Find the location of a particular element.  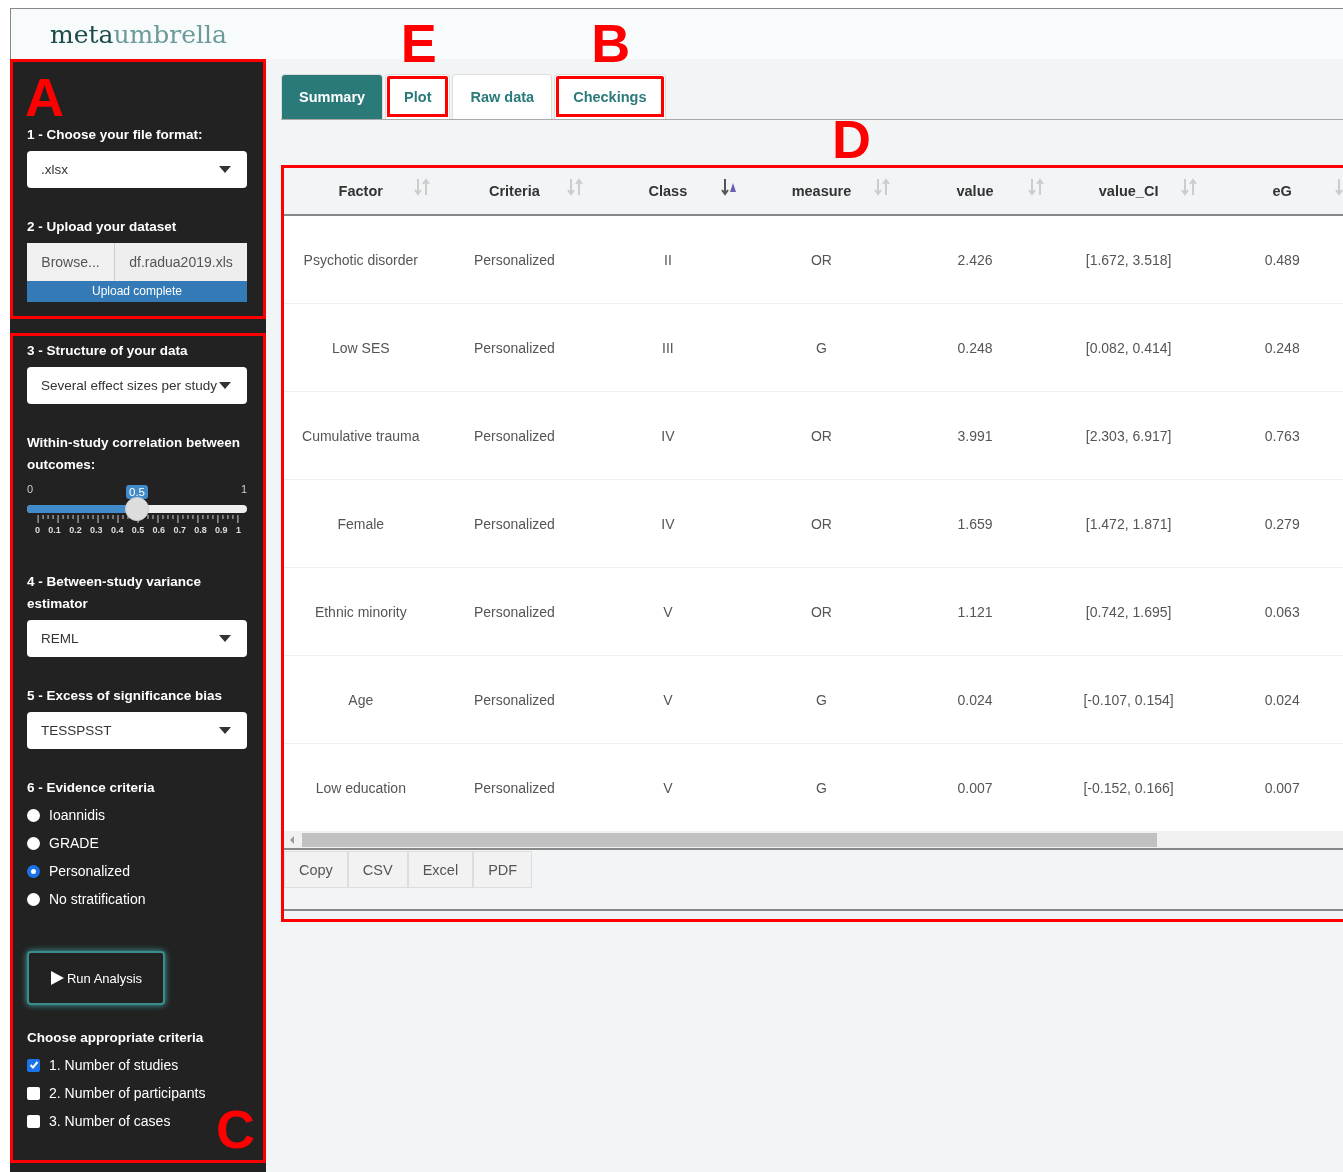

table-cell: Psychotic disorder is located at coordinates (360, 259).